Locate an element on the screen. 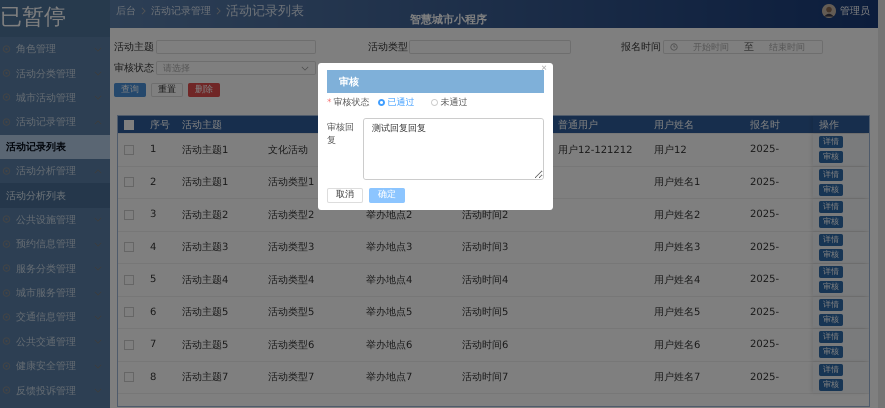 The image size is (885, 408). table-cell: 2 is located at coordinates (153, 182).